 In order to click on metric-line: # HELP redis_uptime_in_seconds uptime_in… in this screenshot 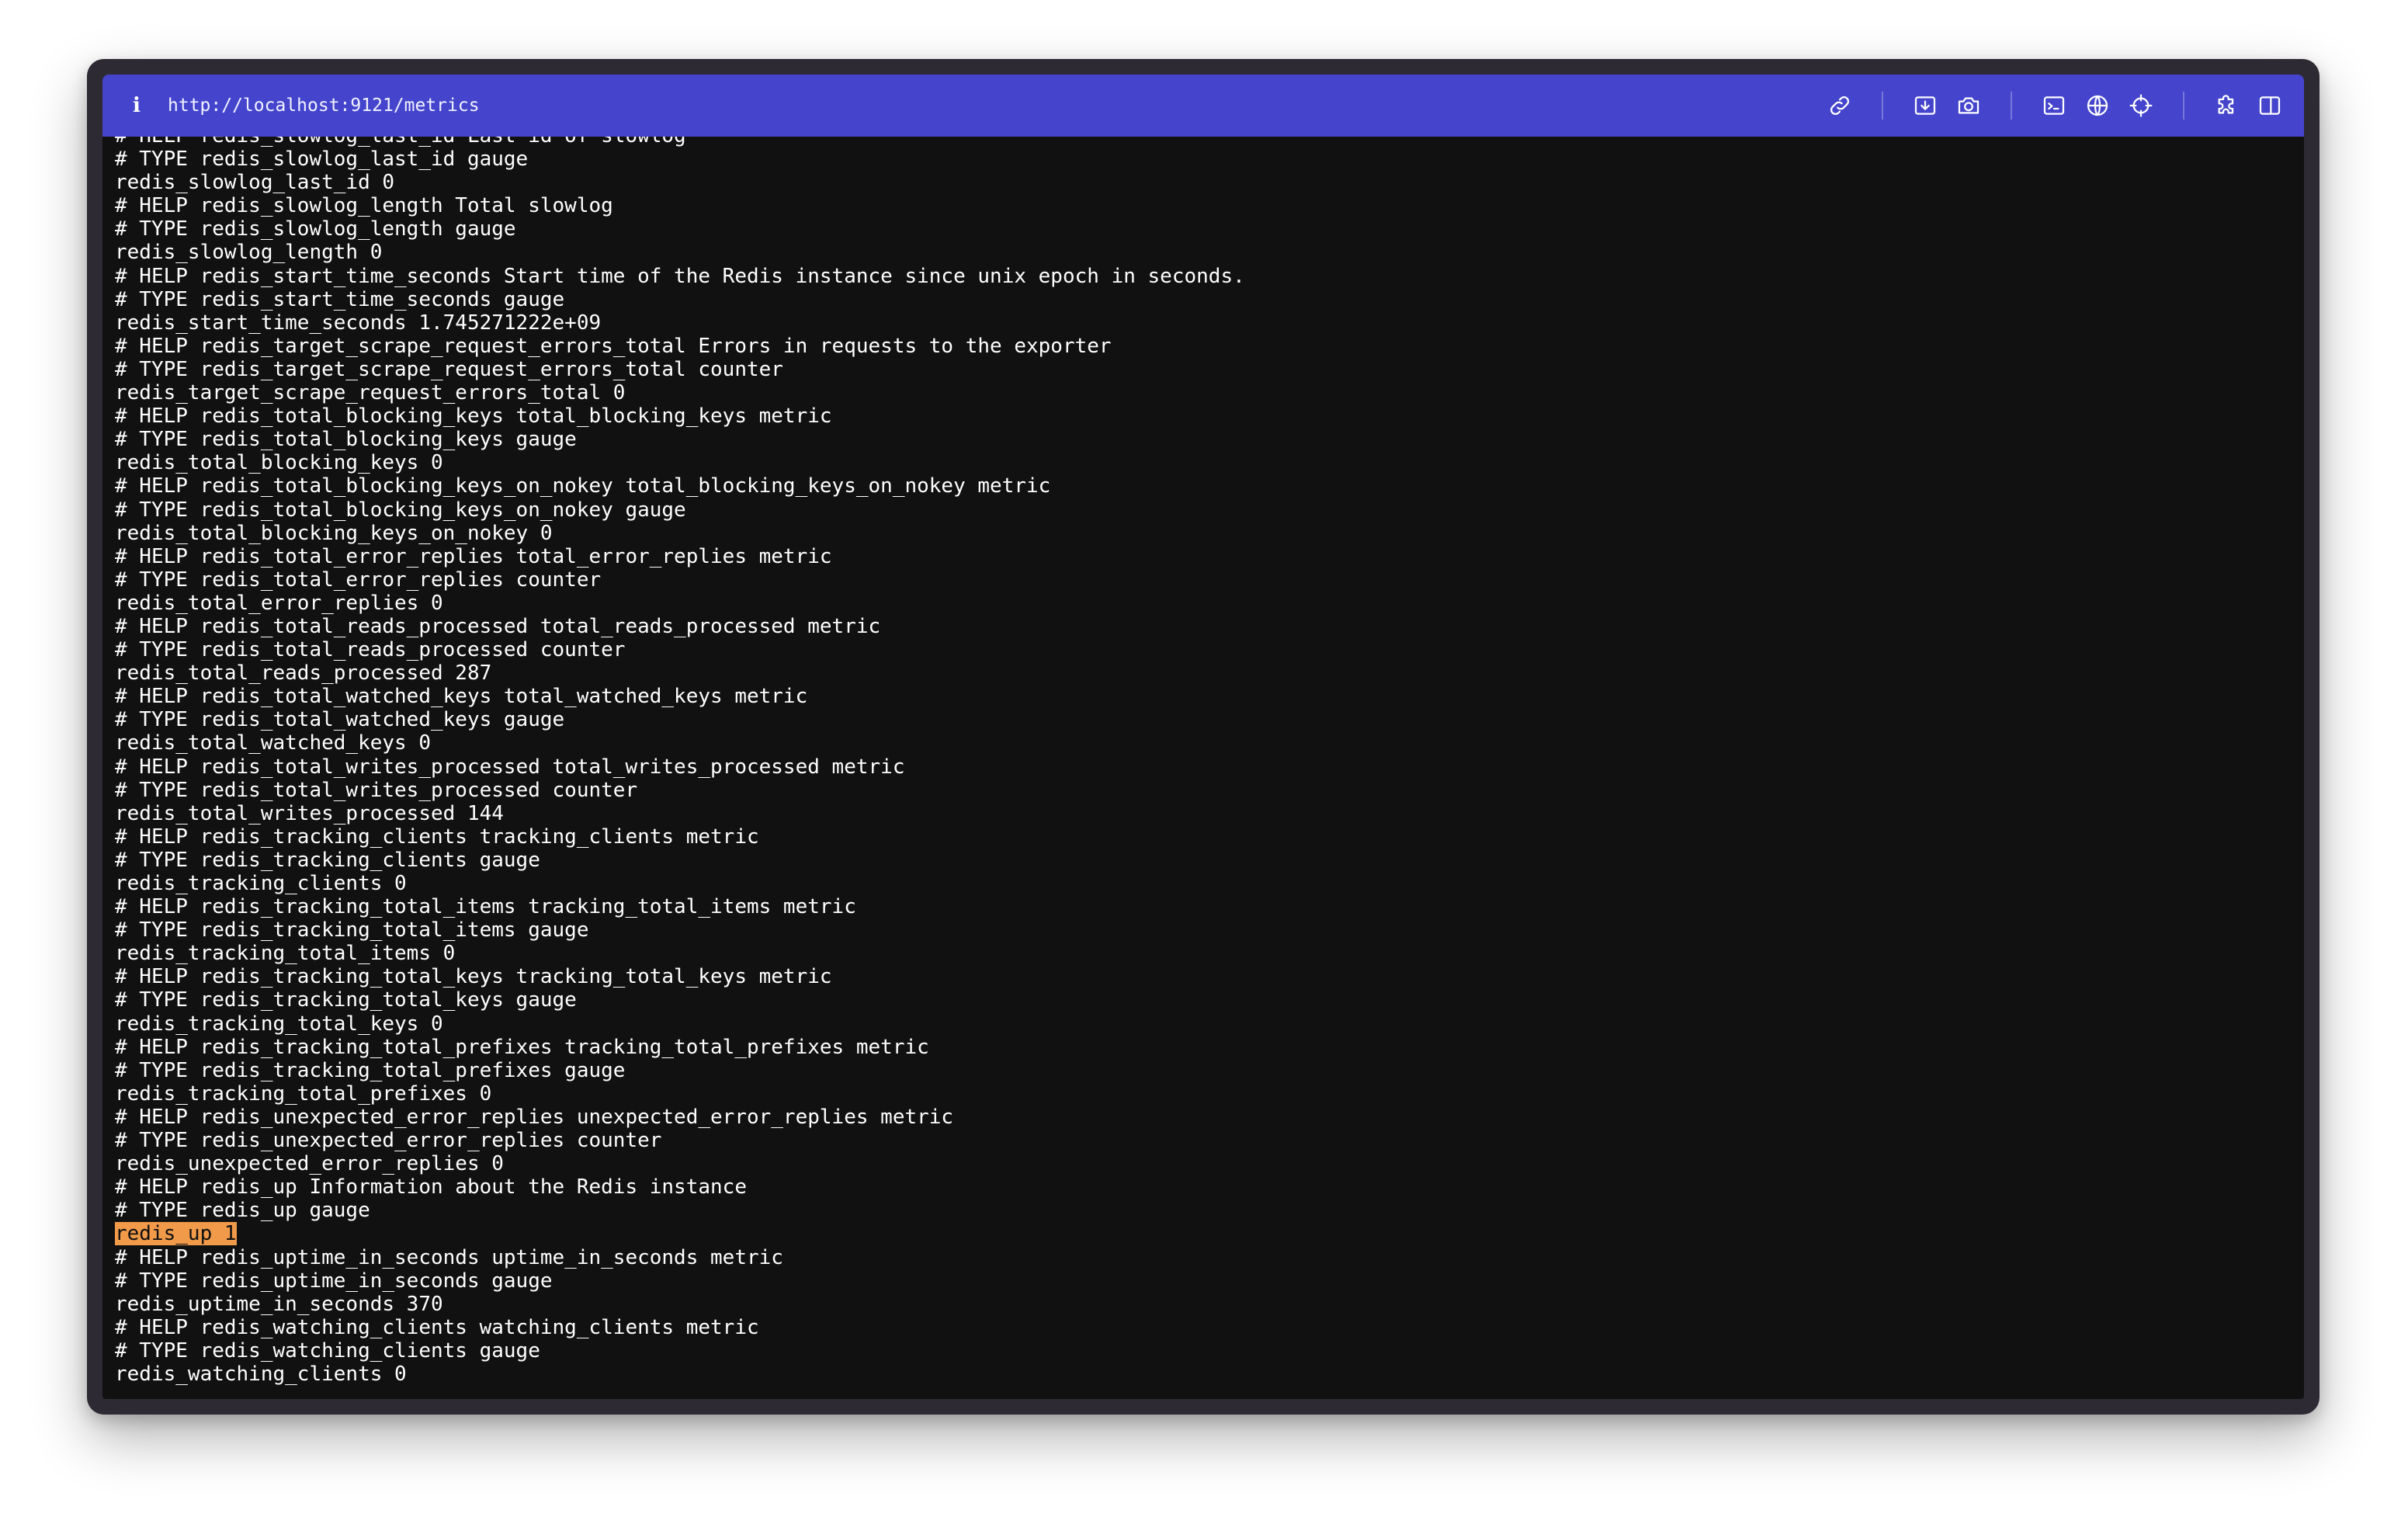, I will do `click(449, 1257)`.